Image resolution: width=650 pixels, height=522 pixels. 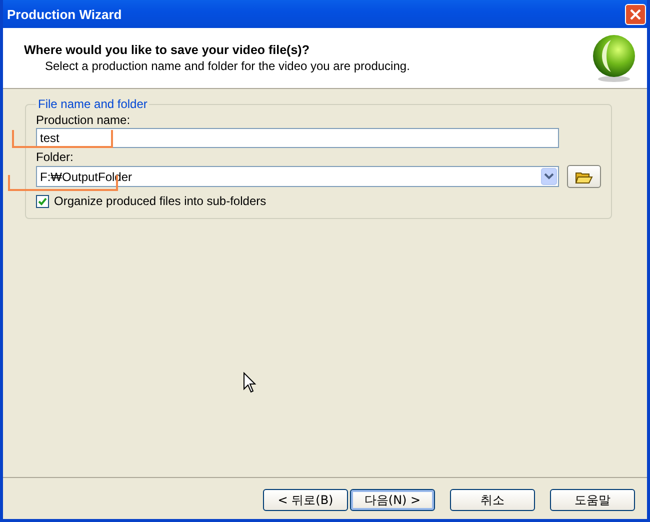 I want to click on checkbox-label: Organize produced files into sub-folders, so click(x=160, y=201).